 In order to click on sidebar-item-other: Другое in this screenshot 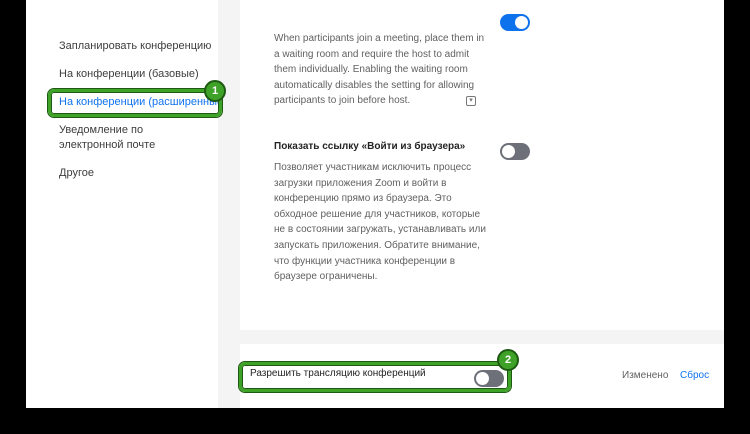, I will do `click(144, 173)`.